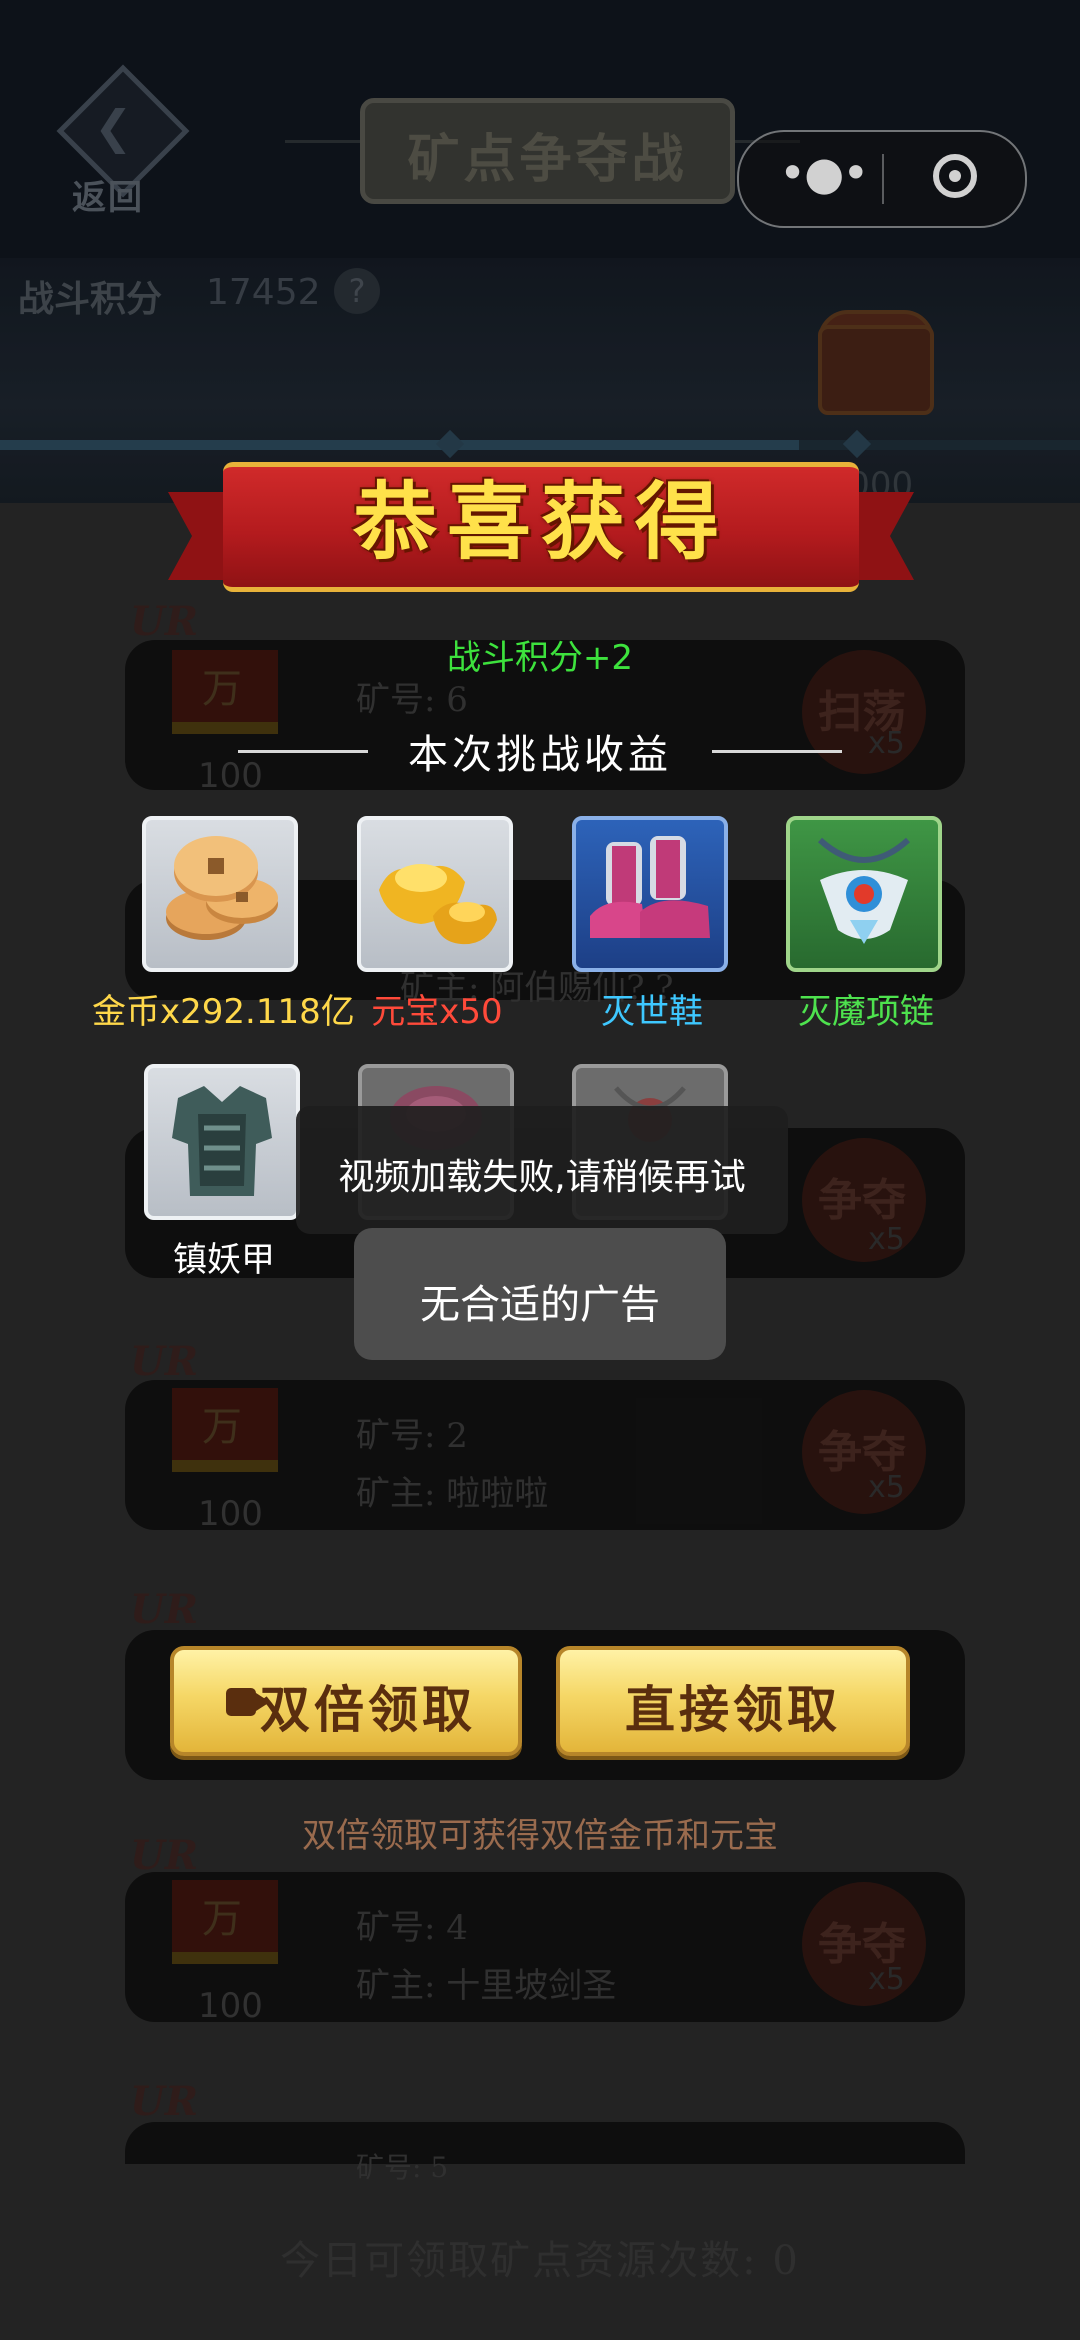 The image size is (1080, 2340). What do you see at coordinates (540, 658) in the screenshot?
I see `score-gain: 战斗积分+2` at bounding box center [540, 658].